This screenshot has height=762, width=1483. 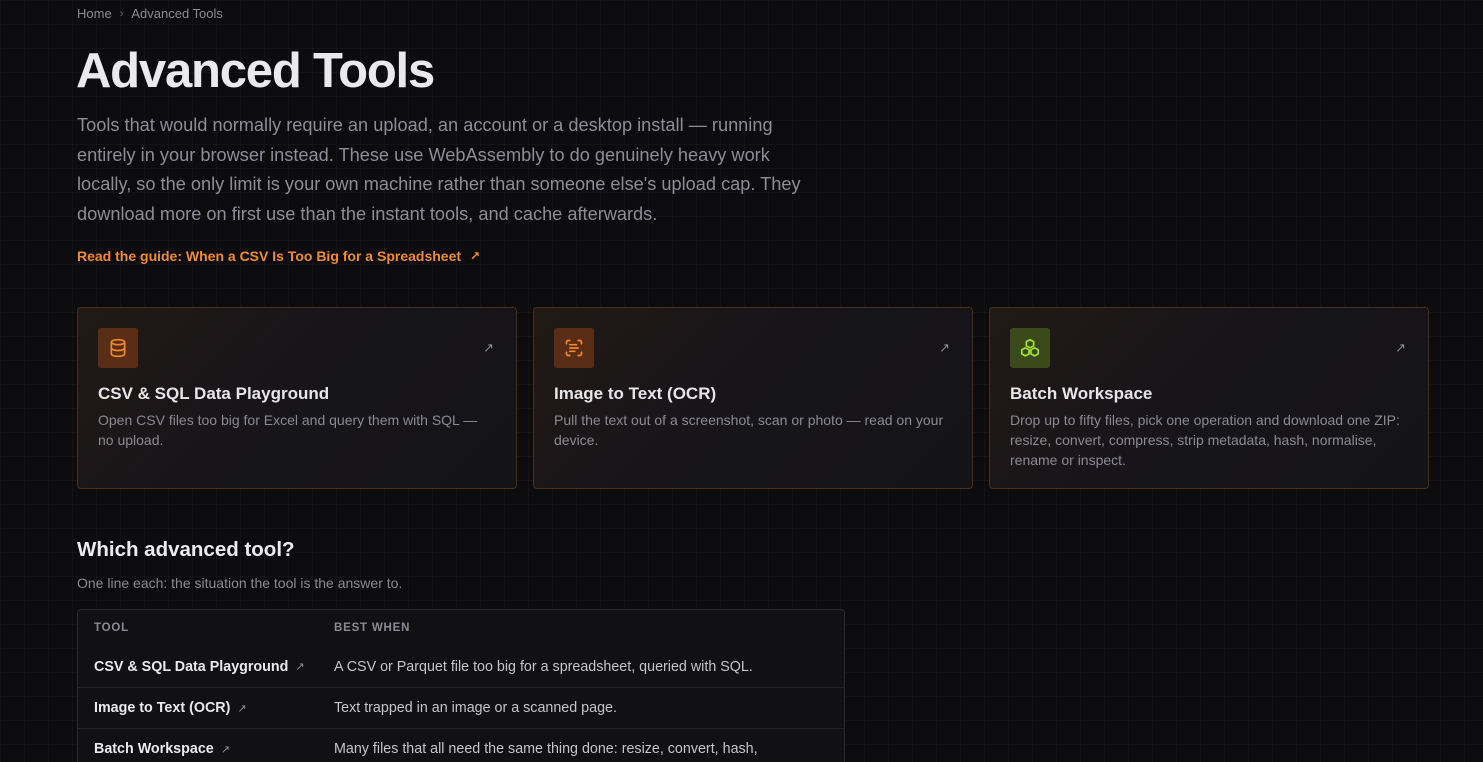 I want to click on tool-name: Batch Workspace, so click(x=154, y=749).